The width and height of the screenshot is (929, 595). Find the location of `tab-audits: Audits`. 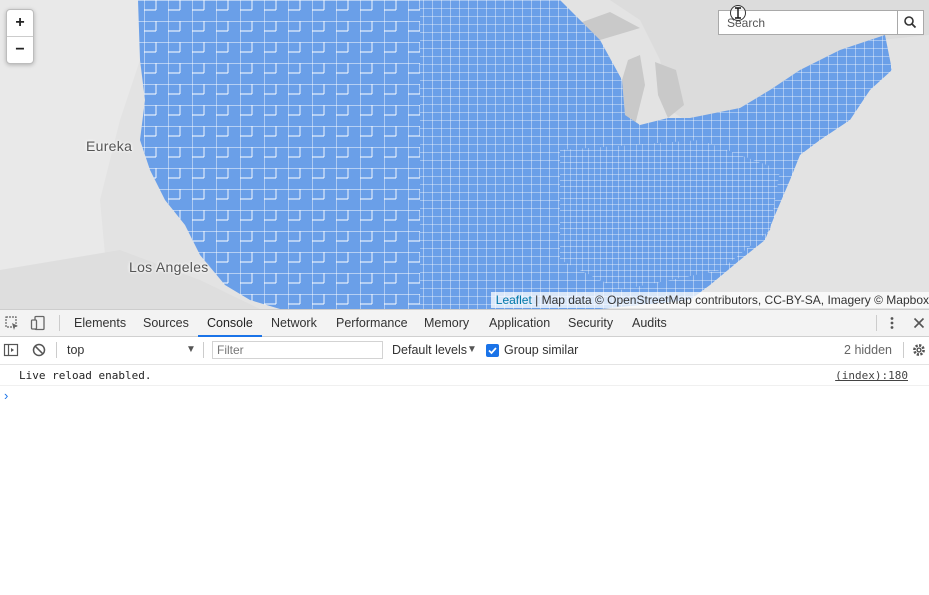

tab-audits: Audits is located at coordinates (649, 323).